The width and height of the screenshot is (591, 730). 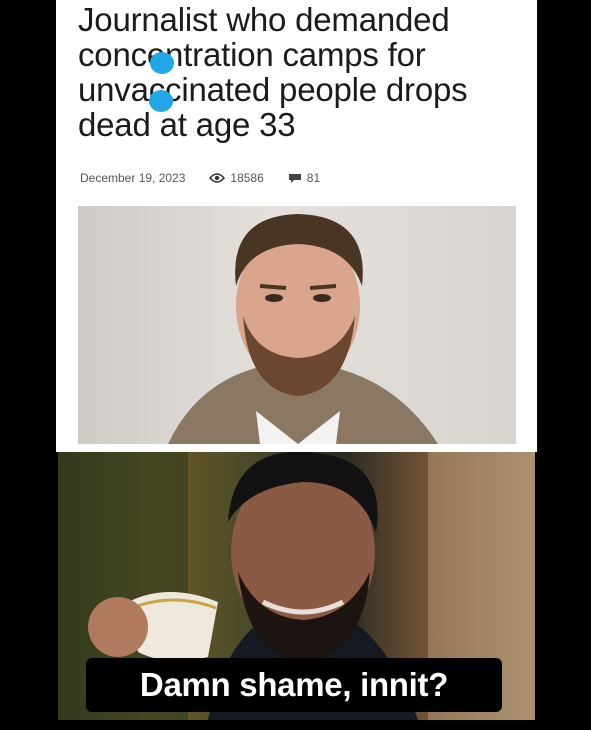 What do you see at coordinates (133, 178) in the screenshot?
I see `article-date: December 19, 2023` at bounding box center [133, 178].